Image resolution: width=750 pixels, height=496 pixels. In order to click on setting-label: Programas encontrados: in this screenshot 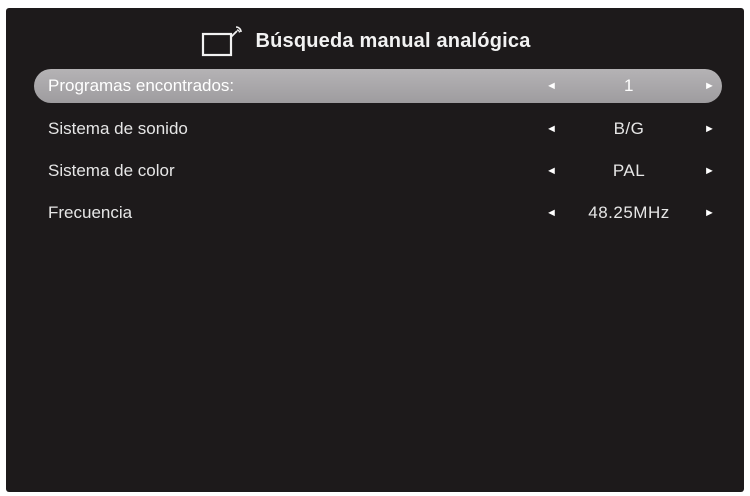, I will do `click(141, 85)`.